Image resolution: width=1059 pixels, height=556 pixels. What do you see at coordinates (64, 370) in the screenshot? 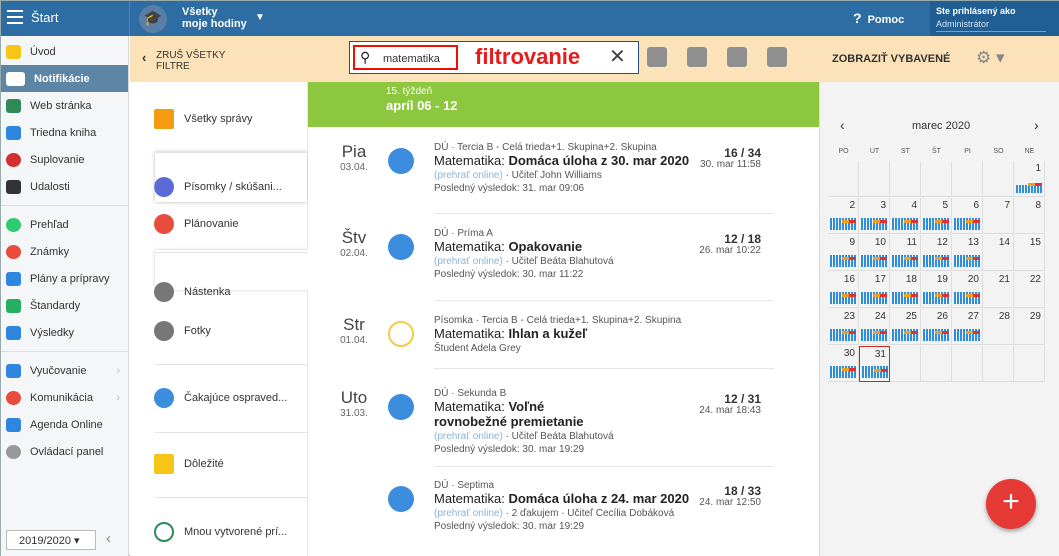
I see `sidebar-item-vyucovanie: Vyučovanie ›` at bounding box center [64, 370].